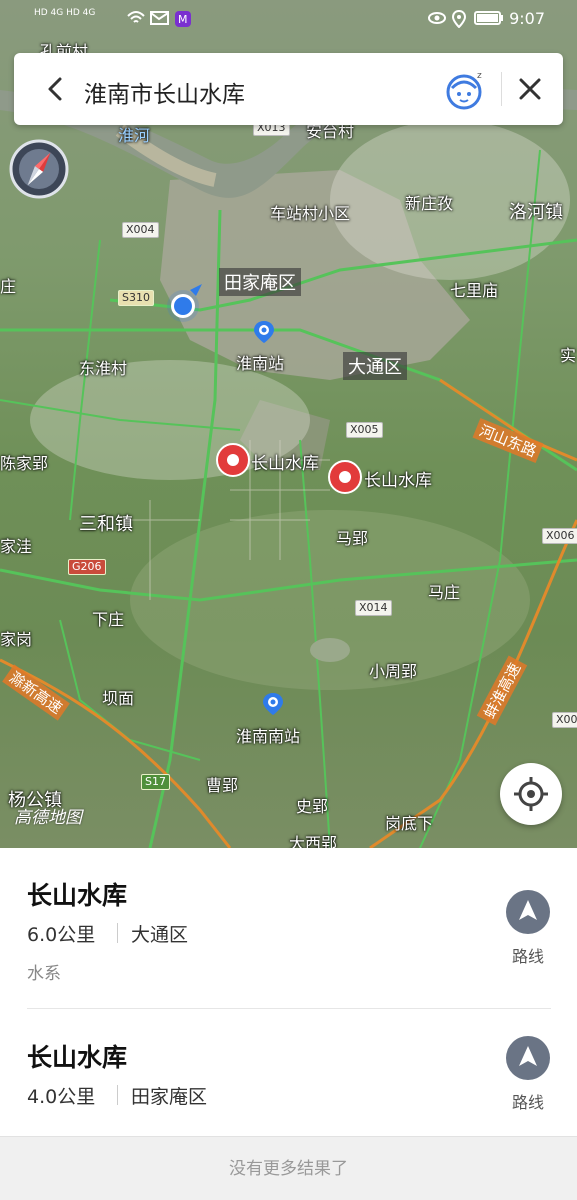 This screenshot has width=577, height=1200. What do you see at coordinates (375, 366) in the screenshot?
I see `district-label: 大通区` at bounding box center [375, 366].